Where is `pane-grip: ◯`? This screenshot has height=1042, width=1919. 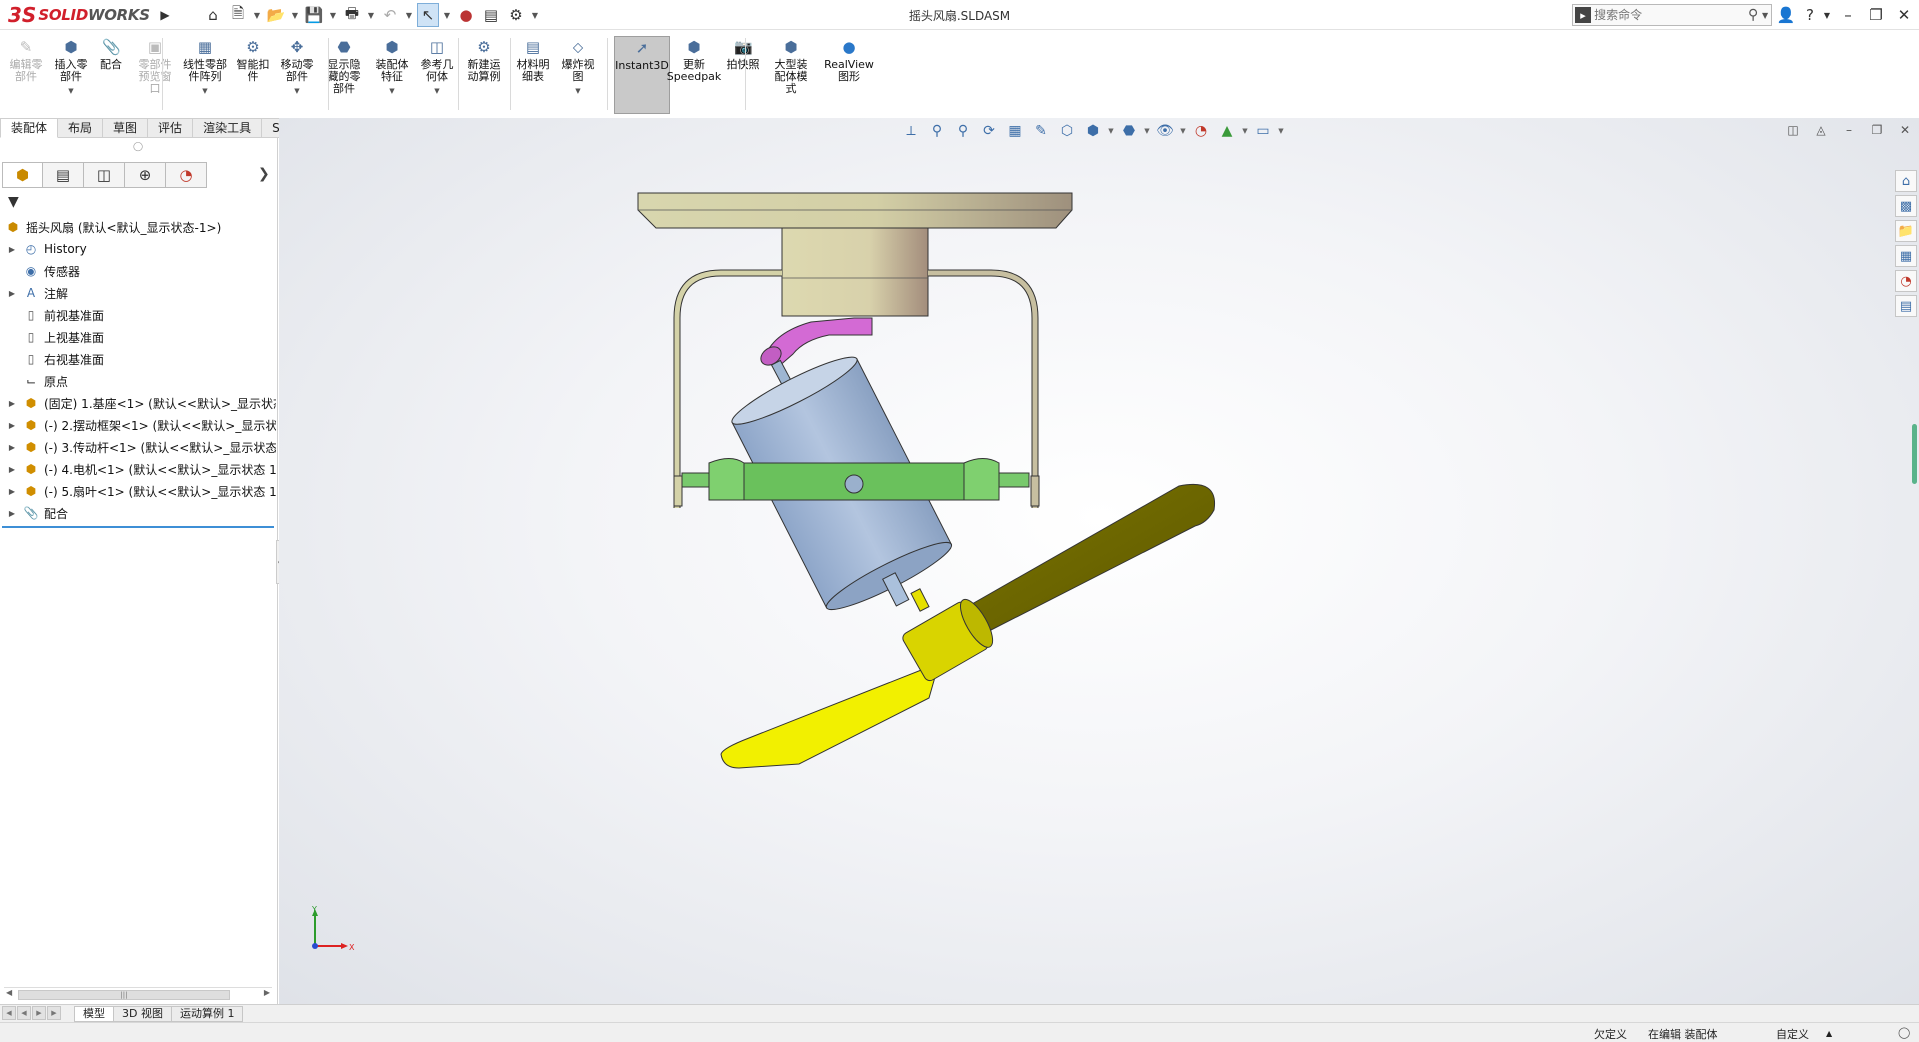
pane-grip: ◯ is located at coordinates (138, 147).